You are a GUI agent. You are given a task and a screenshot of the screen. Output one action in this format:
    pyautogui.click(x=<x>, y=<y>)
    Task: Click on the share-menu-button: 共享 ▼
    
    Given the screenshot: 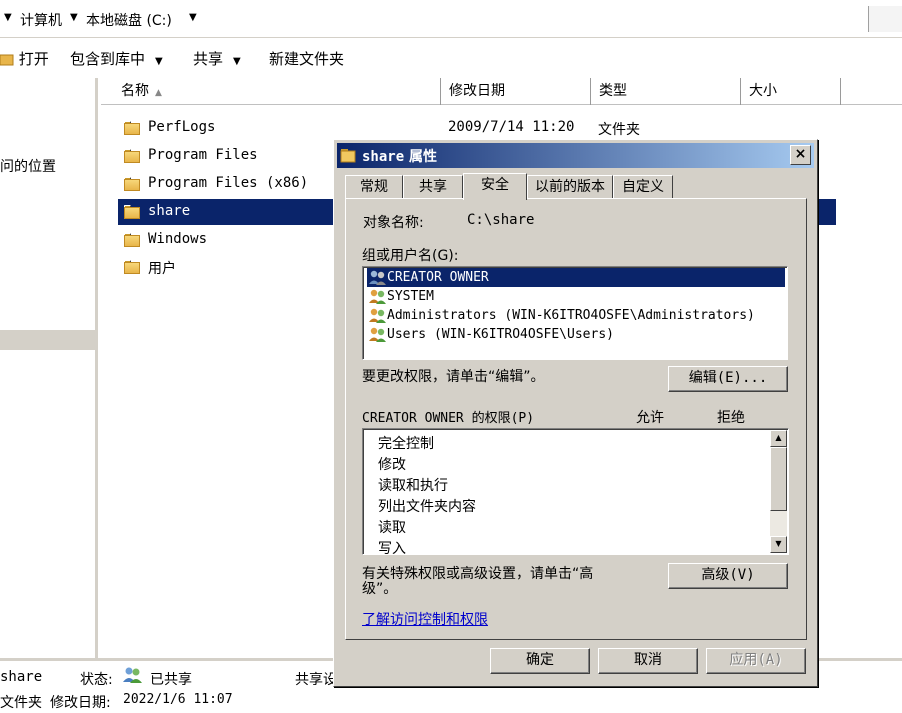 What is the action you would take?
    pyautogui.click(x=217, y=58)
    